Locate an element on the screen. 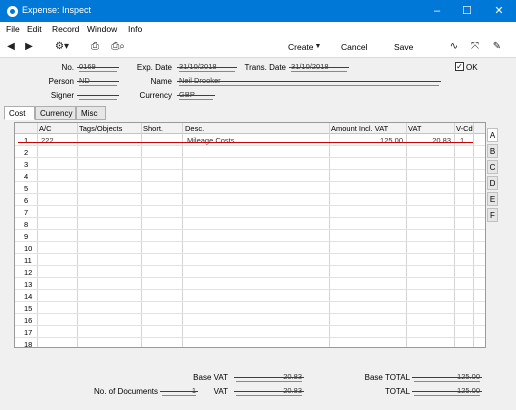  table-row: 5 is located at coordinates (250, 188).